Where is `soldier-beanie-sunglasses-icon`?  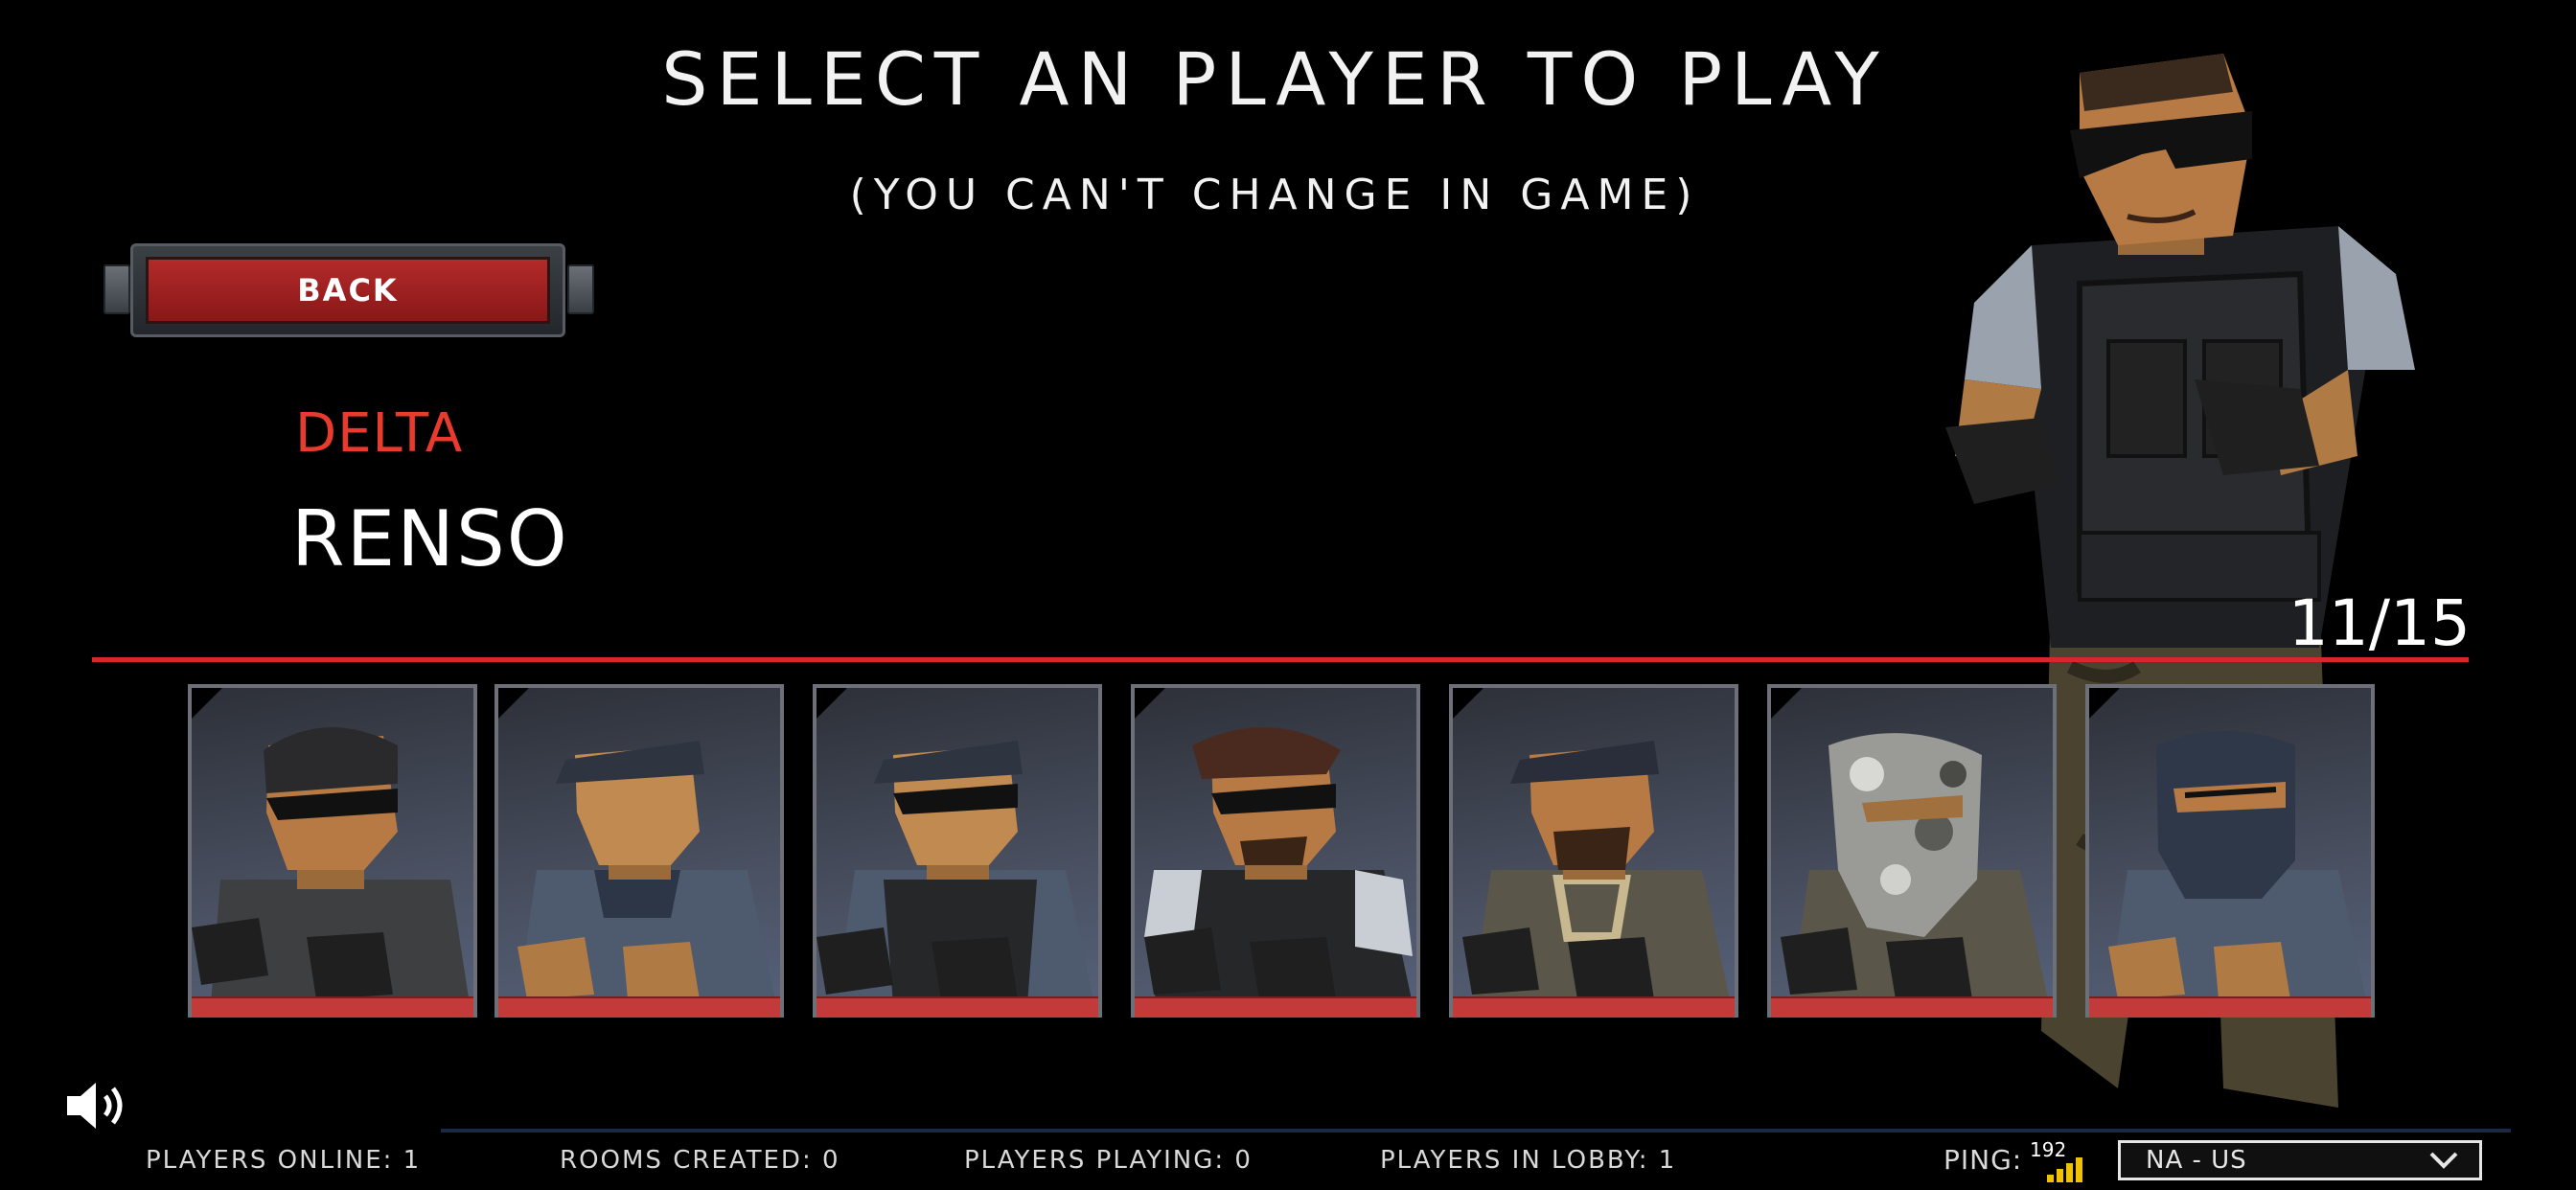
soldier-beanie-sunglasses-icon is located at coordinates (331, 866).